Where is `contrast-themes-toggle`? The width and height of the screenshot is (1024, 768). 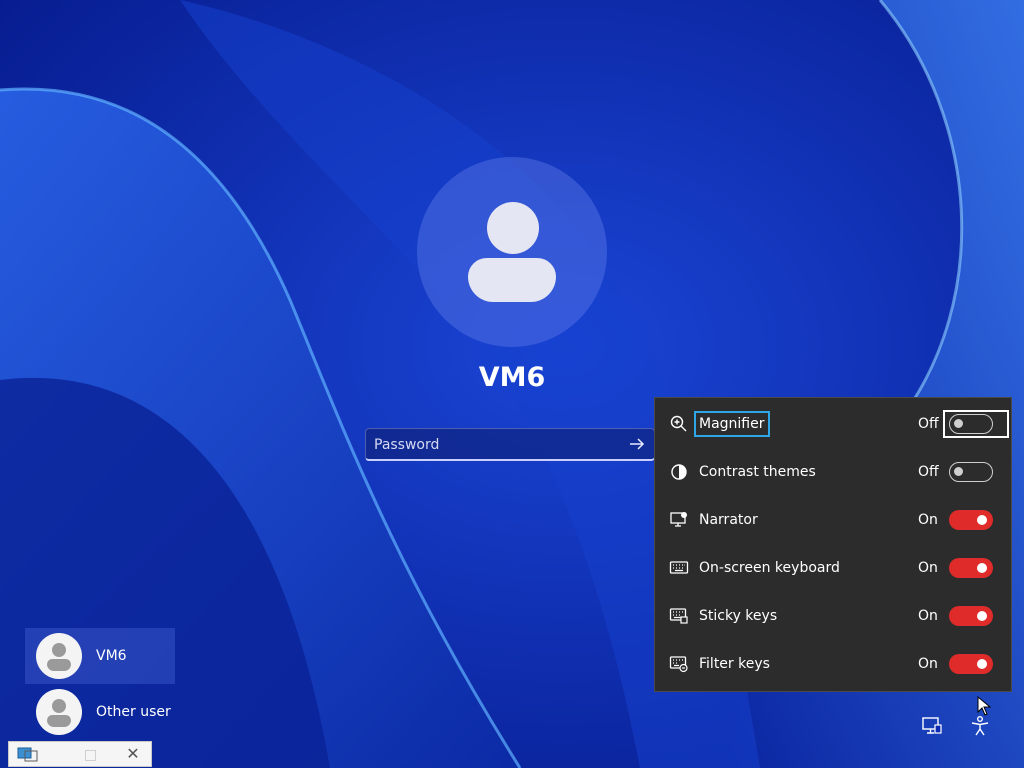 contrast-themes-toggle is located at coordinates (971, 472).